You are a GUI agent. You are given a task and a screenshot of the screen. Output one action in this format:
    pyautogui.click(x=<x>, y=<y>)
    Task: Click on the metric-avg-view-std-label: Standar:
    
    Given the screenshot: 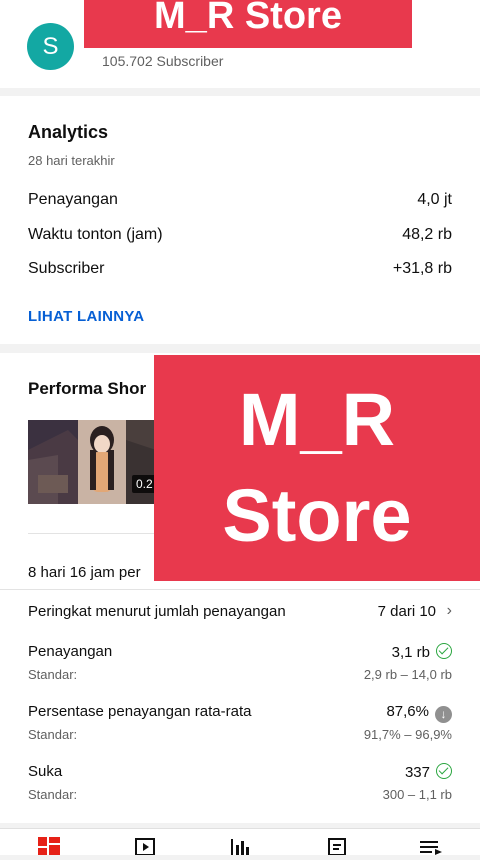 What is the action you would take?
    pyautogui.click(x=53, y=734)
    